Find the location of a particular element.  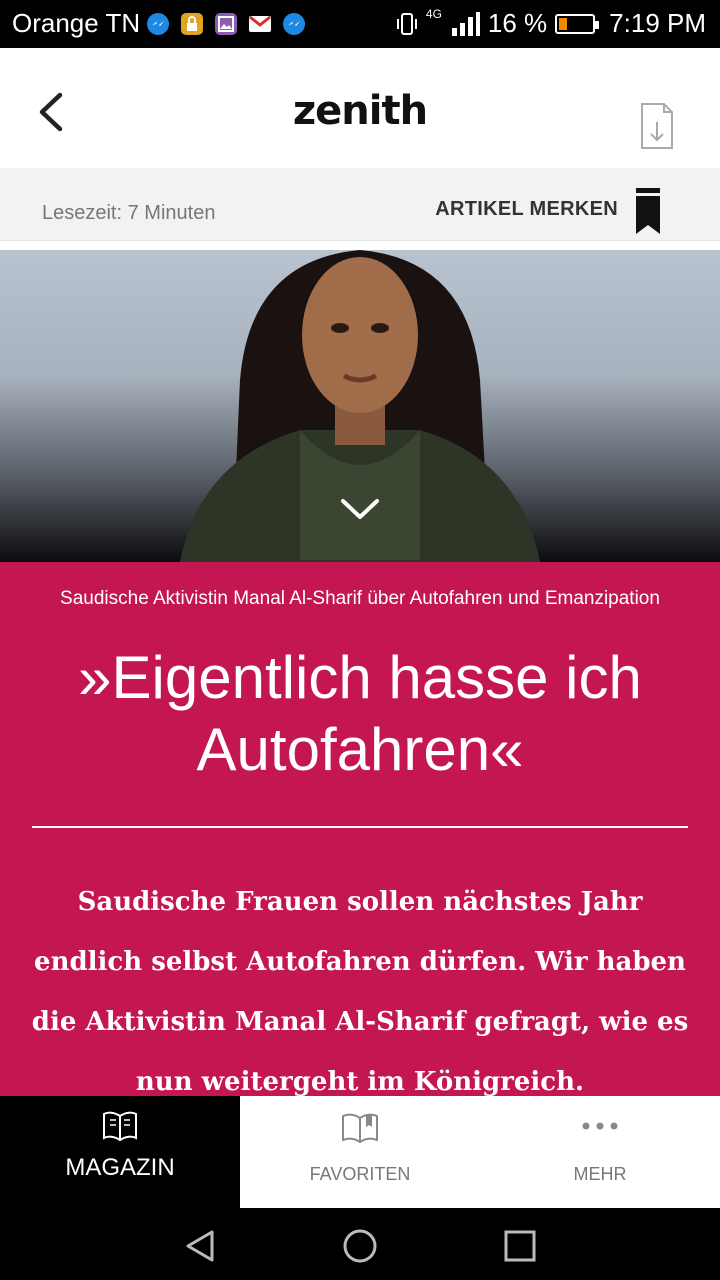

battery-percent: 16 % is located at coordinates (517, 23).